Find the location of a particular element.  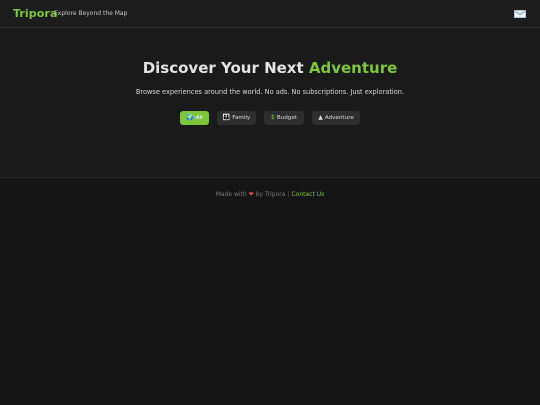

mail-icon is located at coordinates (520, 14).